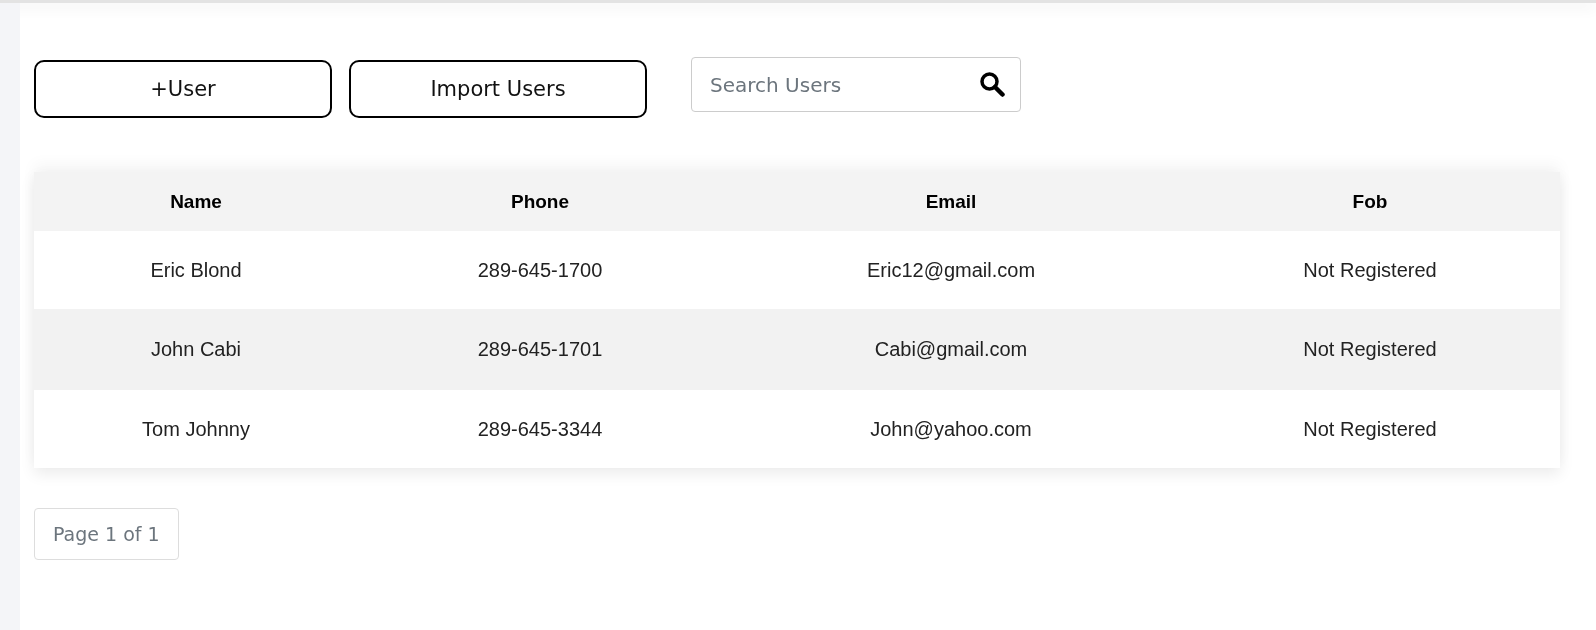  What do you see at coordinates (992, 84) in the screenshot?
I see `search-icon` at bounding box center [992, 84].